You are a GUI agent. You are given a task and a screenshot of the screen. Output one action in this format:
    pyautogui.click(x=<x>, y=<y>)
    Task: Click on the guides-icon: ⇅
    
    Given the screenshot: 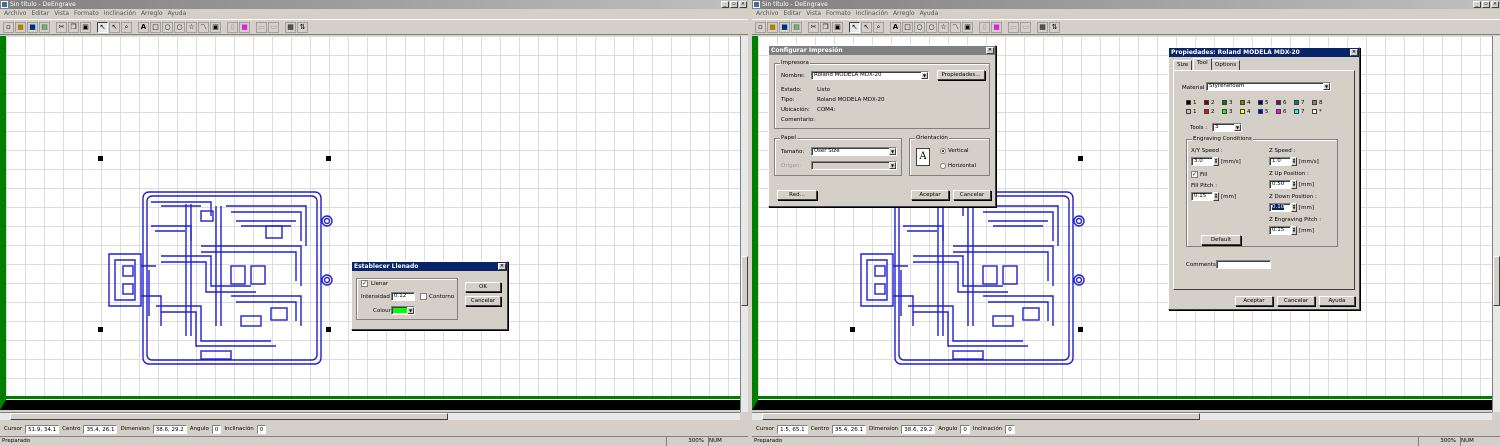 What is the action you would take?
    pyautogui.click(x=302, y=27)
    